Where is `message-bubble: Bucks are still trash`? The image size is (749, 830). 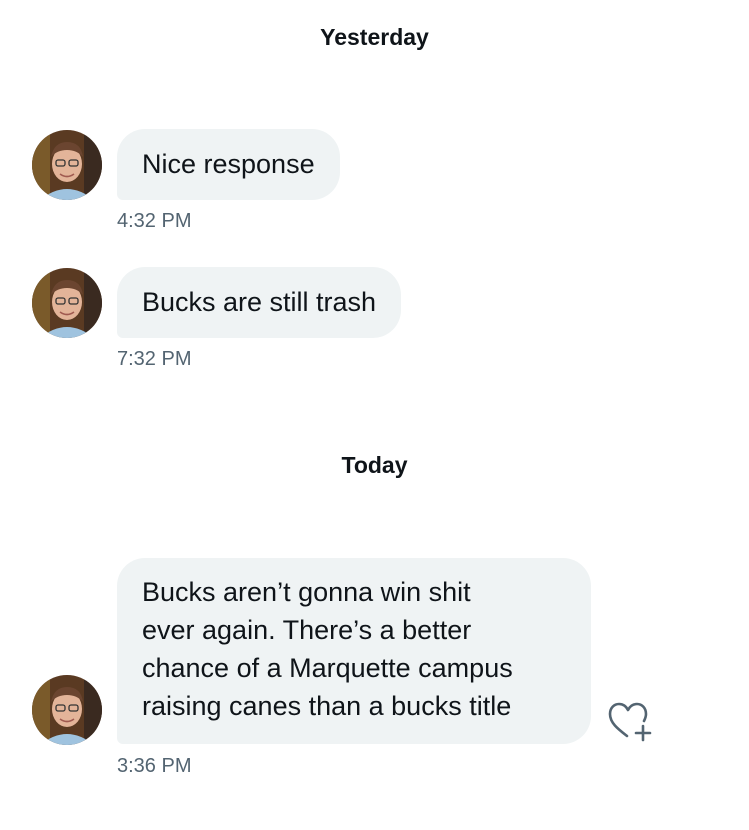 message-bubble: Bucks are still trash is located at coordinates (259, 302).